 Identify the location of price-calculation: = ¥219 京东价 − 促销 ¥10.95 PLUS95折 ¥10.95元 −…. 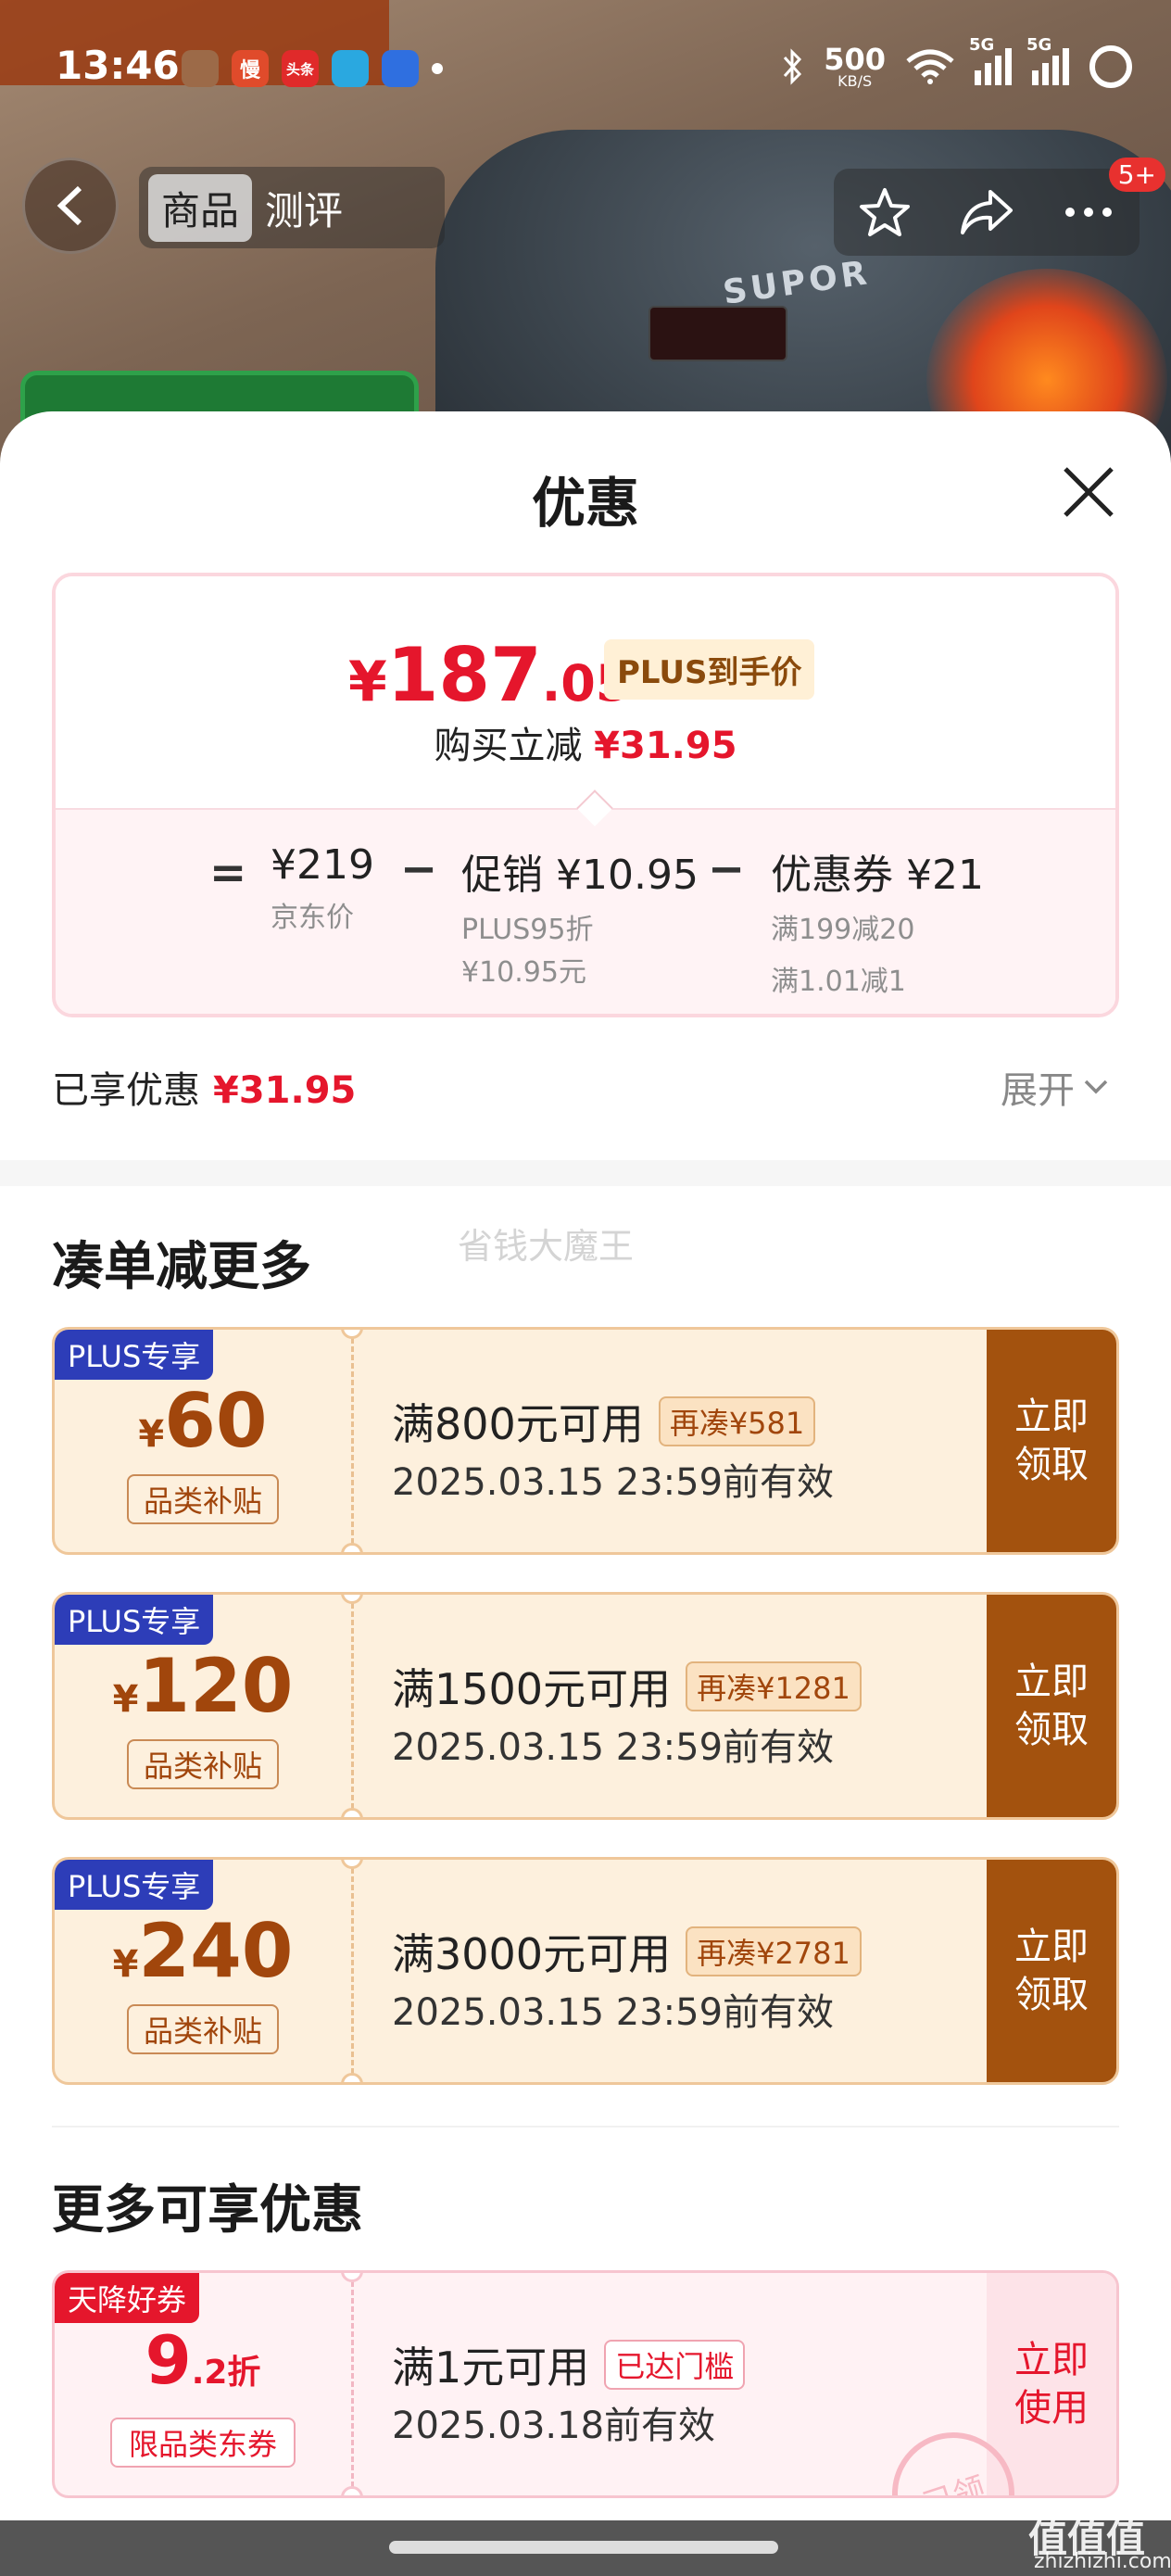
(585, 911).